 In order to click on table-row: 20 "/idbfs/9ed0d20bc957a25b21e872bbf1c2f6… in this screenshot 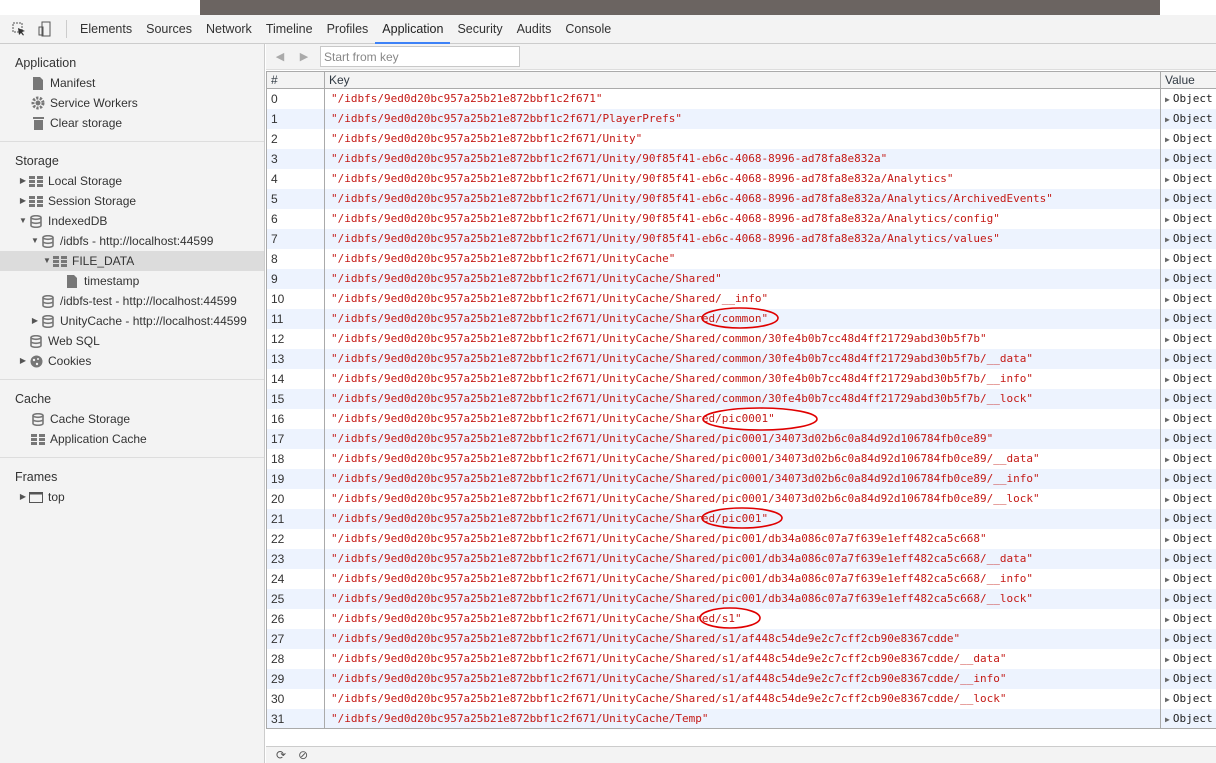, I will do `click(741, 499)`.